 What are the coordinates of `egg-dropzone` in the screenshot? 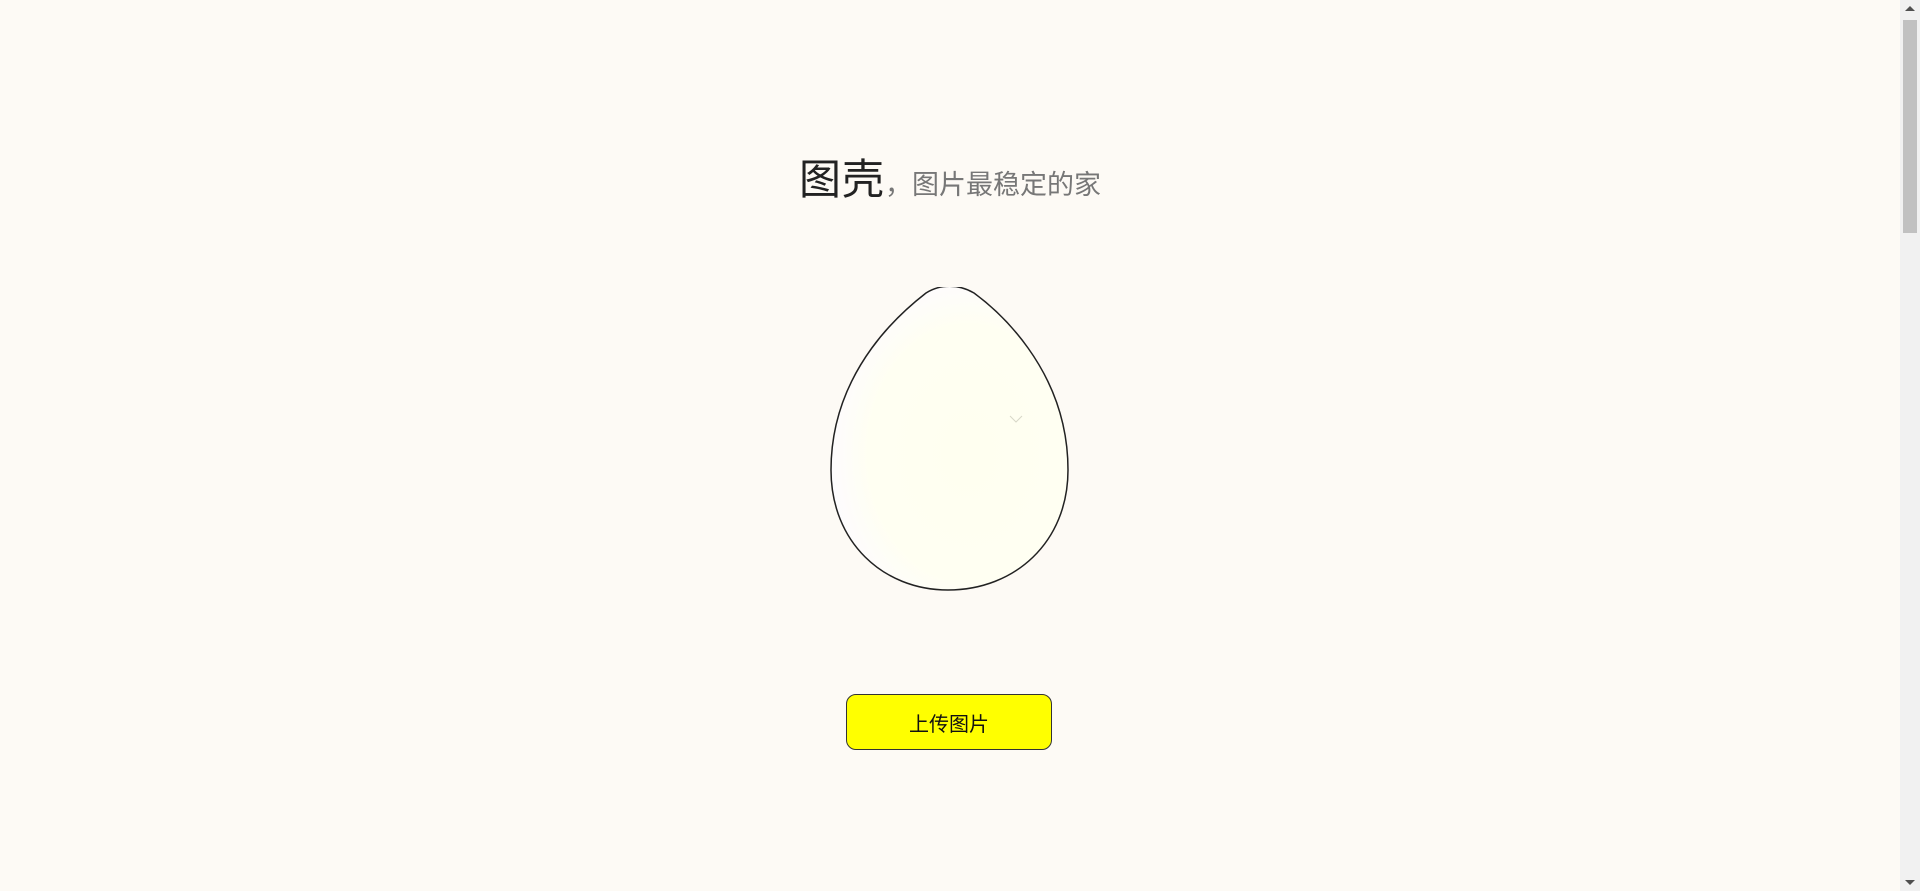 It's located at (950, 440).